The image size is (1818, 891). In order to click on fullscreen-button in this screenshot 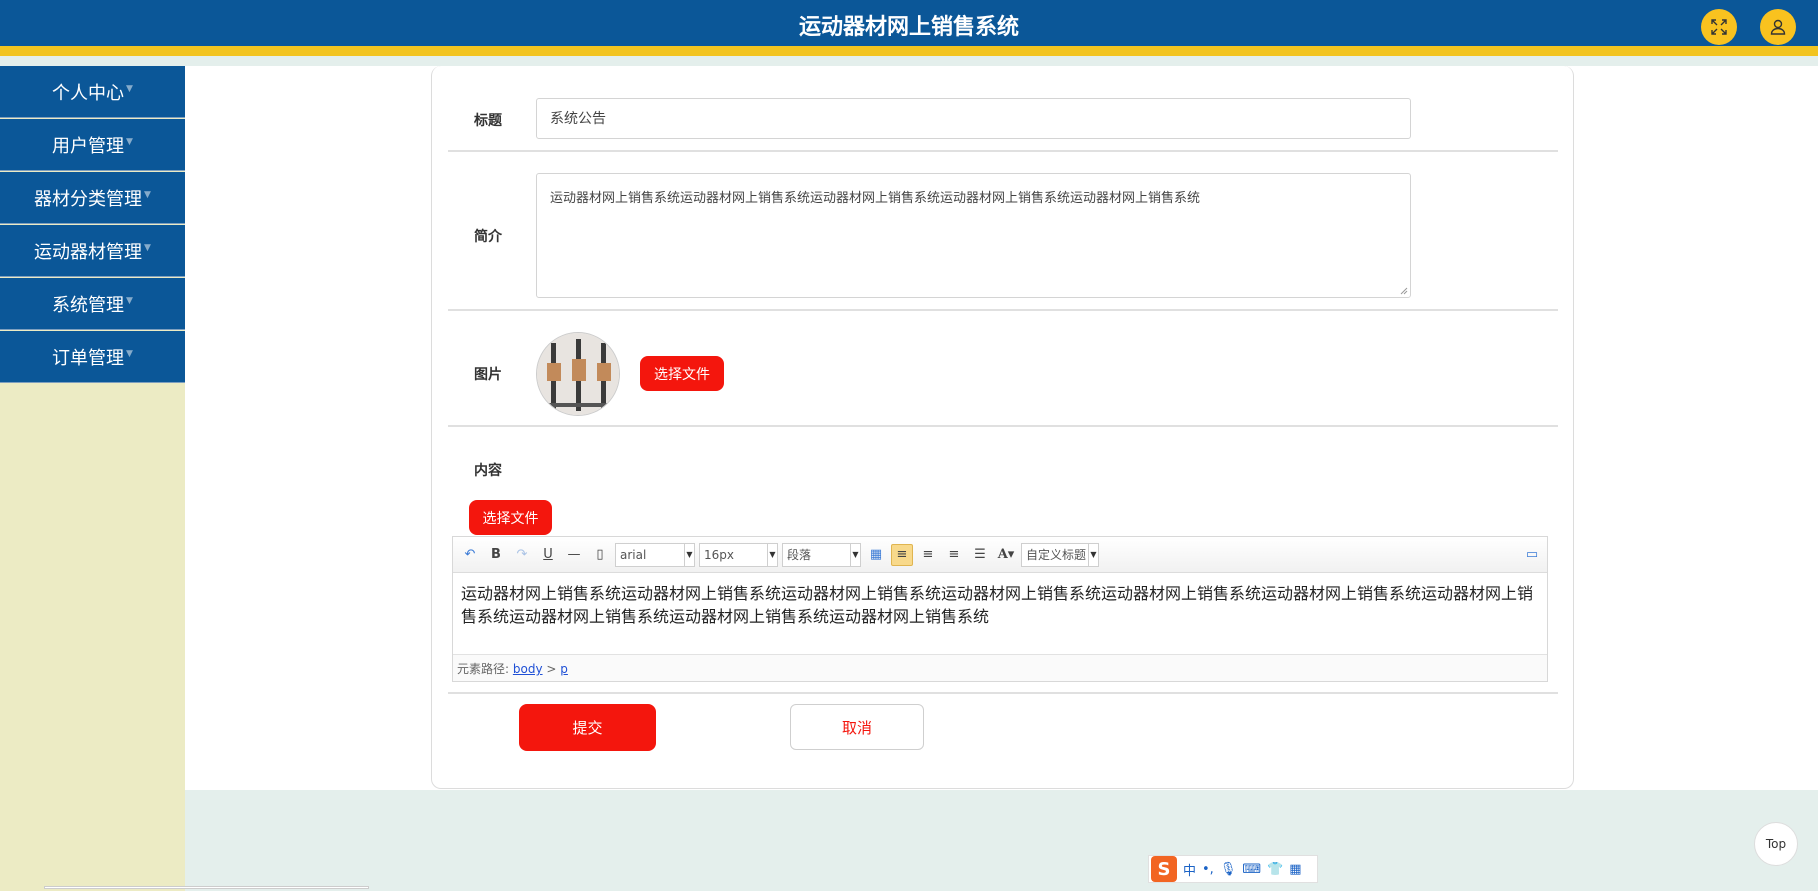, I will do `click(1719, 27)`.